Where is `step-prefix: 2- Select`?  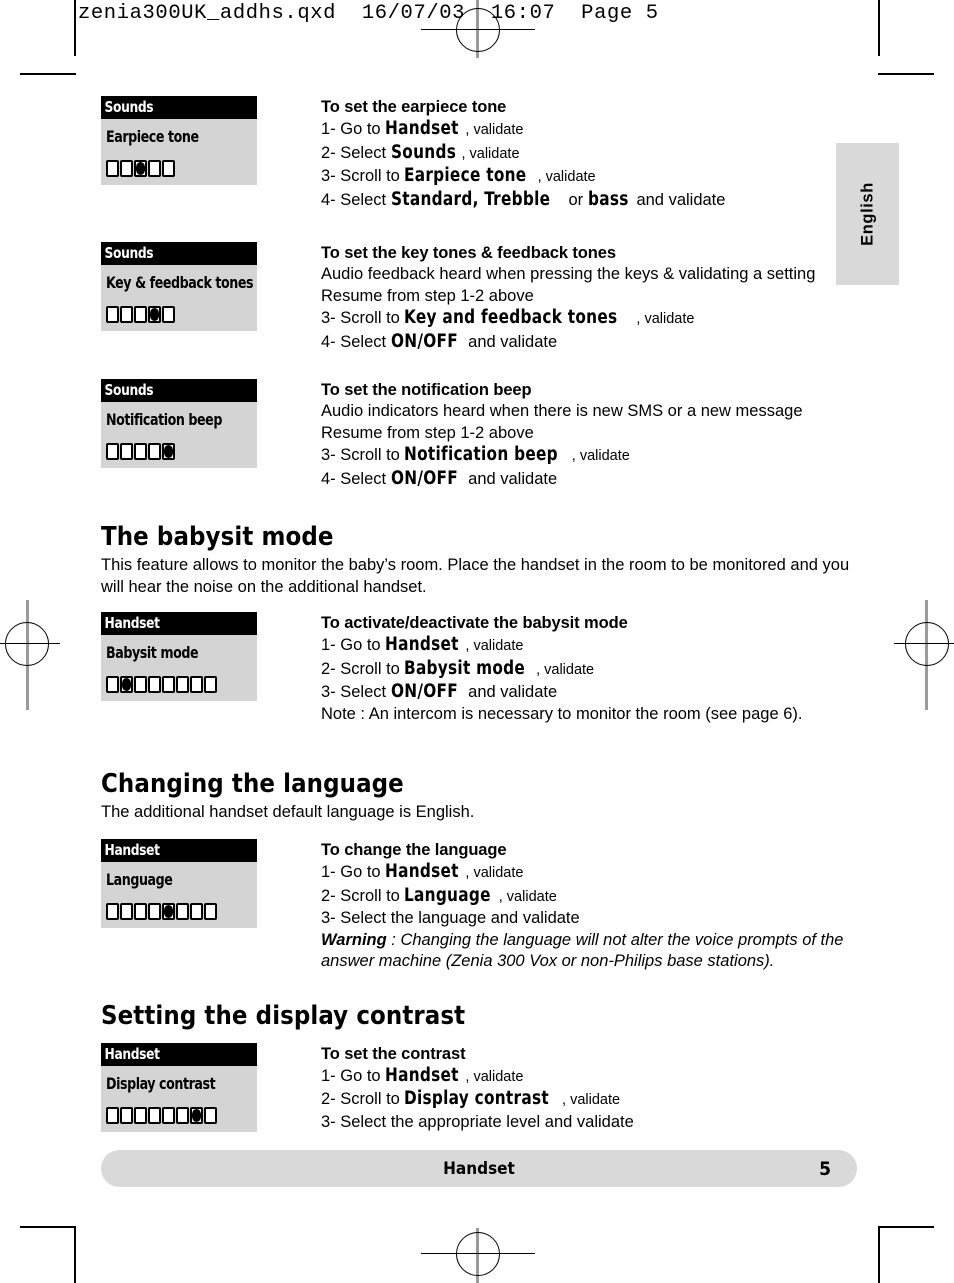 step-prefix: 2- Select is located at coordinates (356, 152).